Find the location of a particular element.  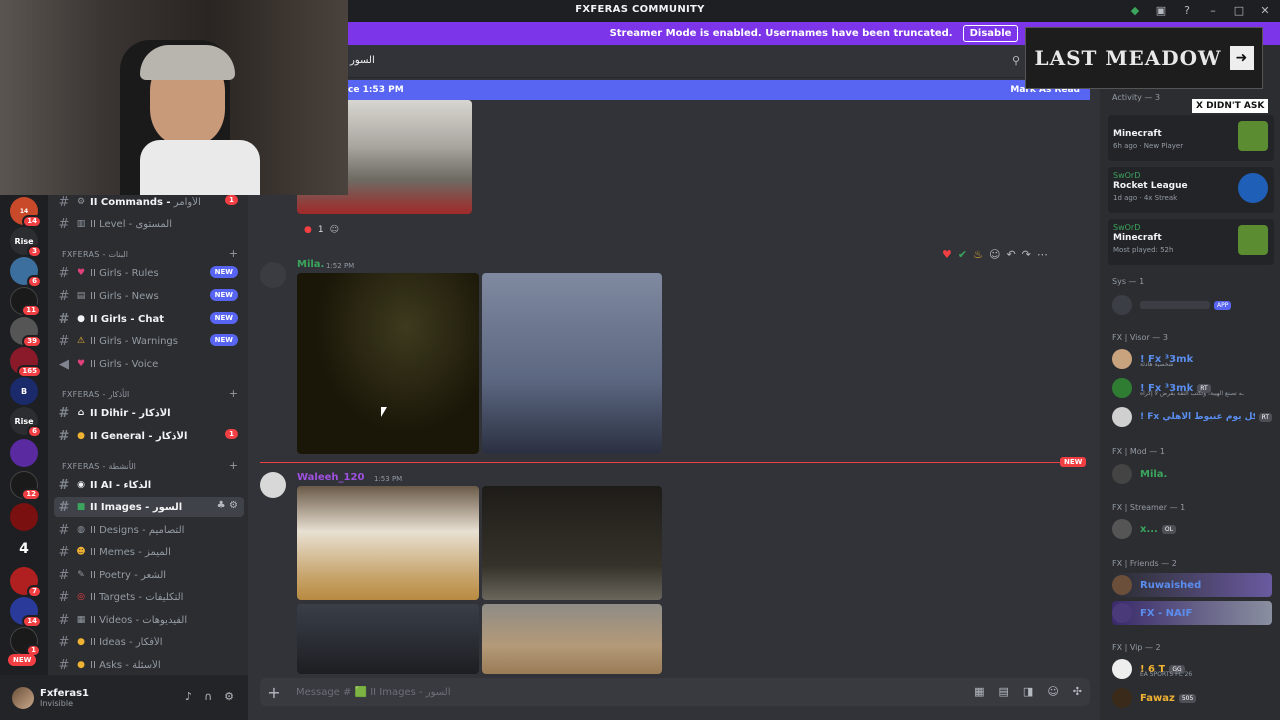

gift-icon: ▦ is located at coordinates (979, 691).